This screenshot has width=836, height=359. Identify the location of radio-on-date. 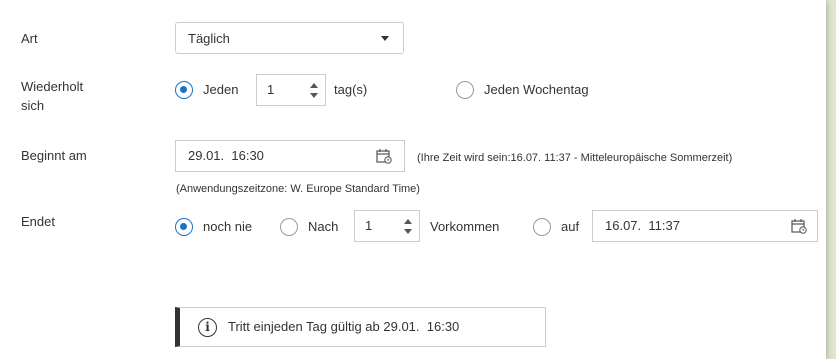
(542, 227).